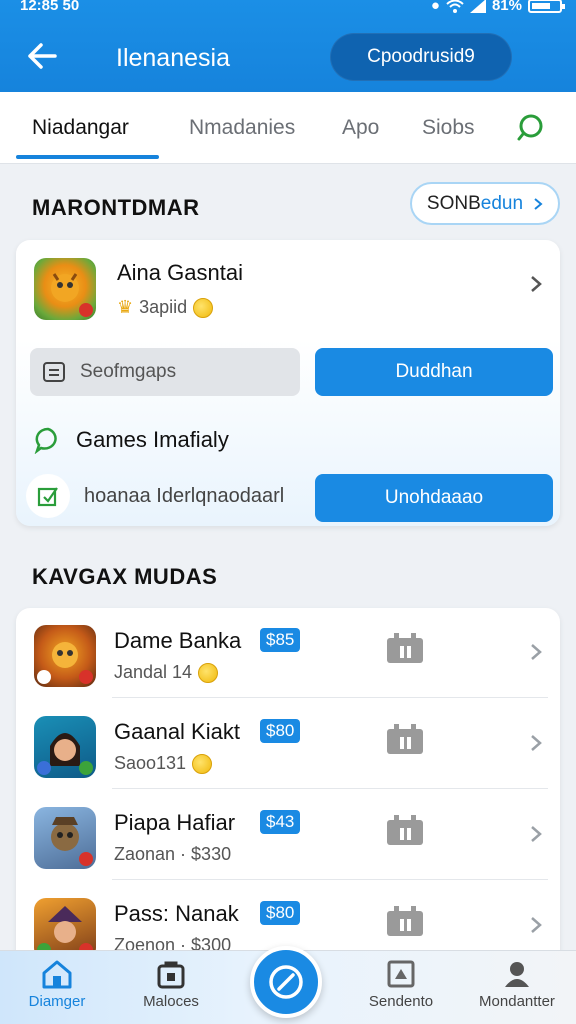 The height and width of the screenshot is (1024, 576). Describe the element at coordinates (54, 372) in the screenshot. I see `list-icon` at that location.